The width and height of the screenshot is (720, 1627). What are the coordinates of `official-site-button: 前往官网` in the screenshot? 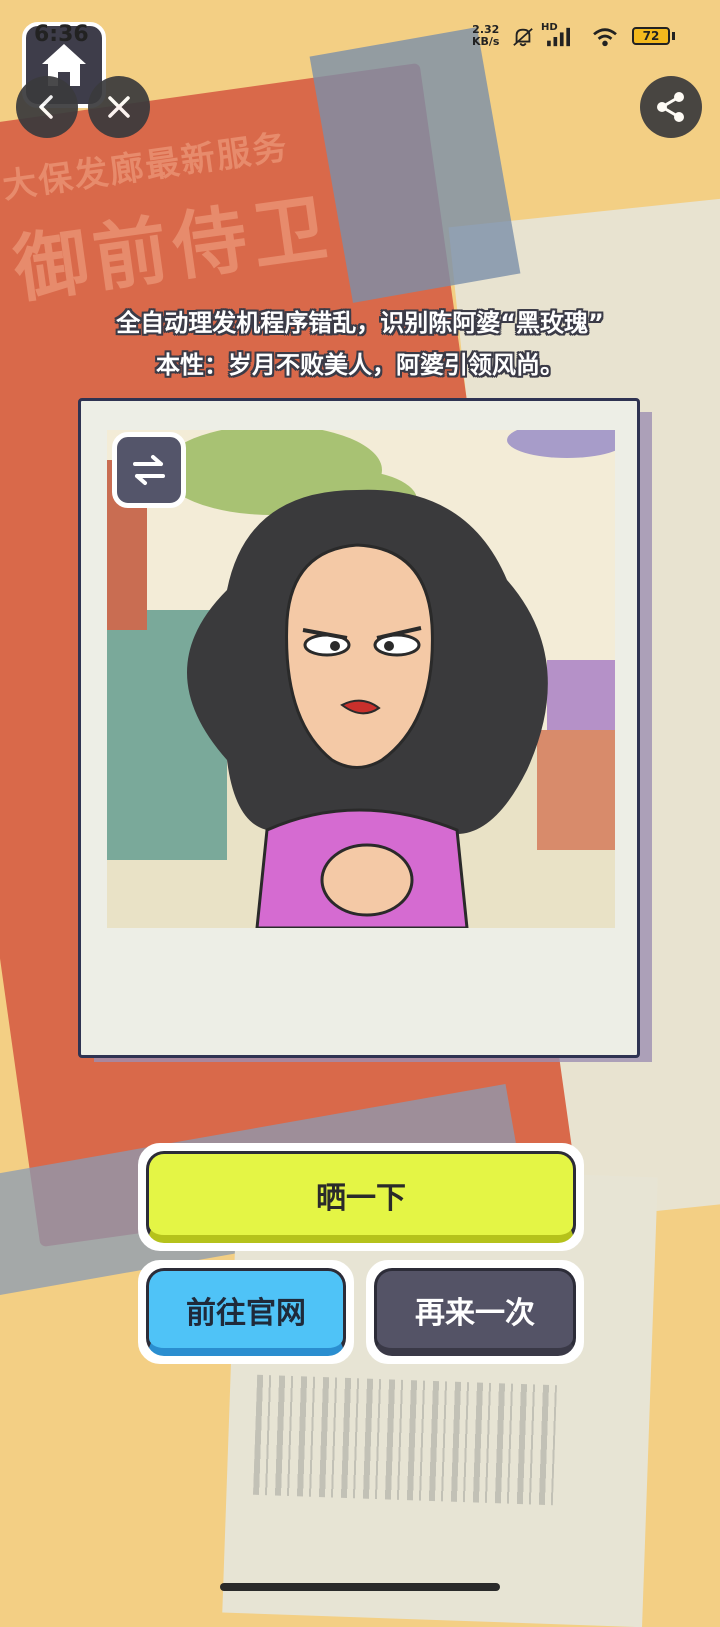 It's located at (246, 1312).